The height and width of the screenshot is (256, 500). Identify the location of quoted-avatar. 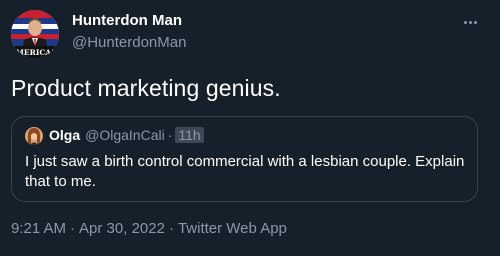
(34, 136).